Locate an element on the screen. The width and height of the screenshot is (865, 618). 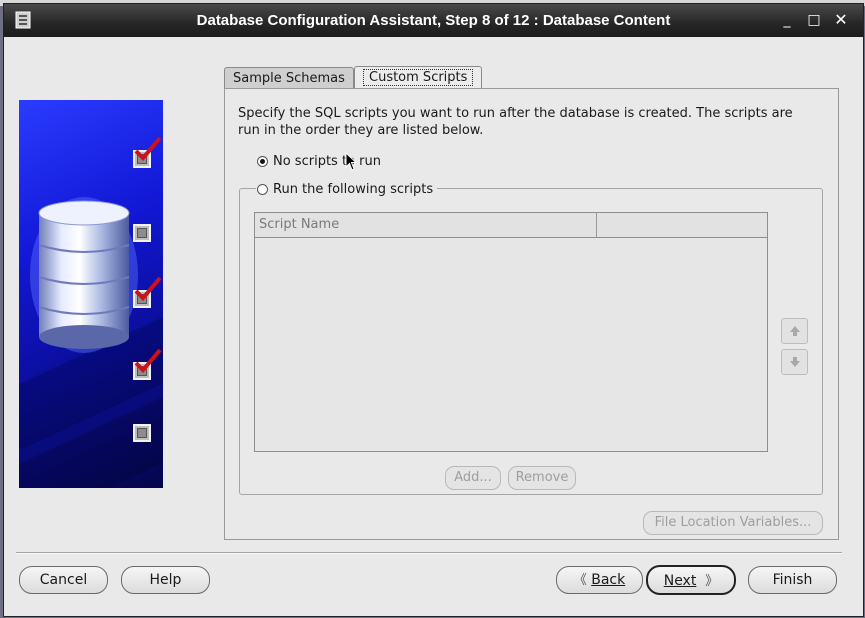
minimize-button: _ is located at coordinates (787, 20).